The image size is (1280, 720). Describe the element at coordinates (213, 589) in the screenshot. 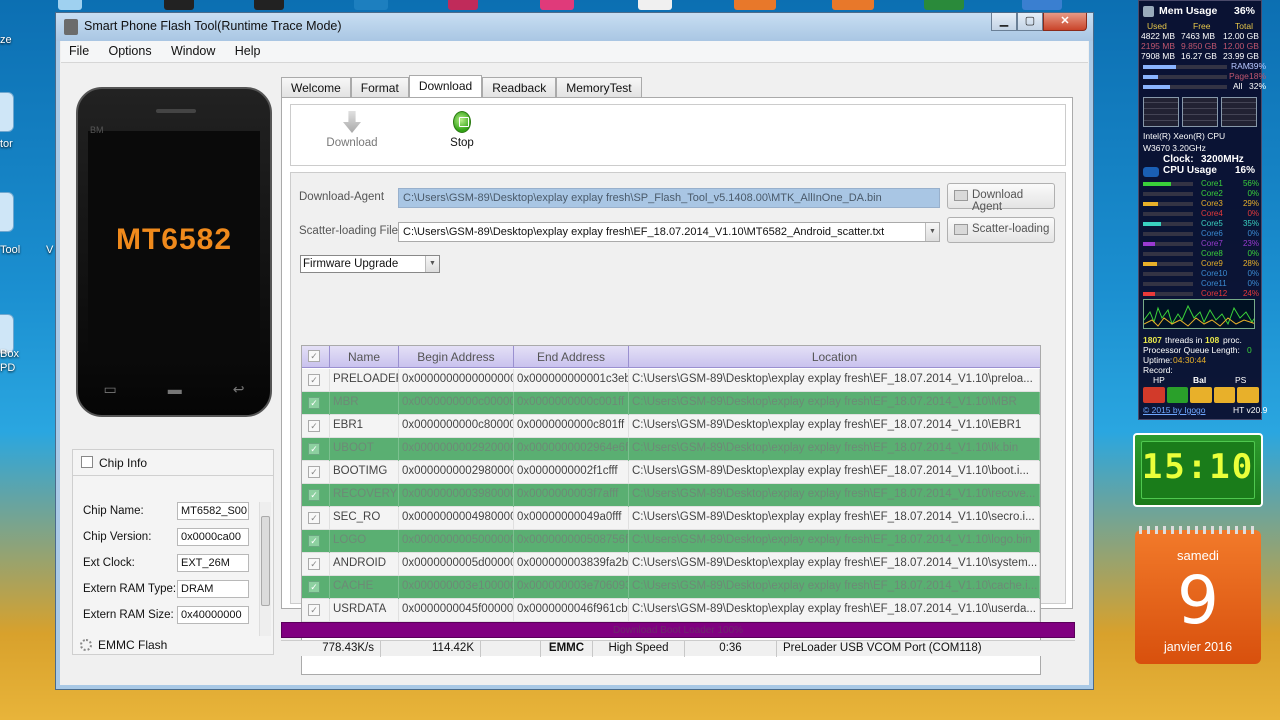

I see `ram-type-field: DRAM` at that location.